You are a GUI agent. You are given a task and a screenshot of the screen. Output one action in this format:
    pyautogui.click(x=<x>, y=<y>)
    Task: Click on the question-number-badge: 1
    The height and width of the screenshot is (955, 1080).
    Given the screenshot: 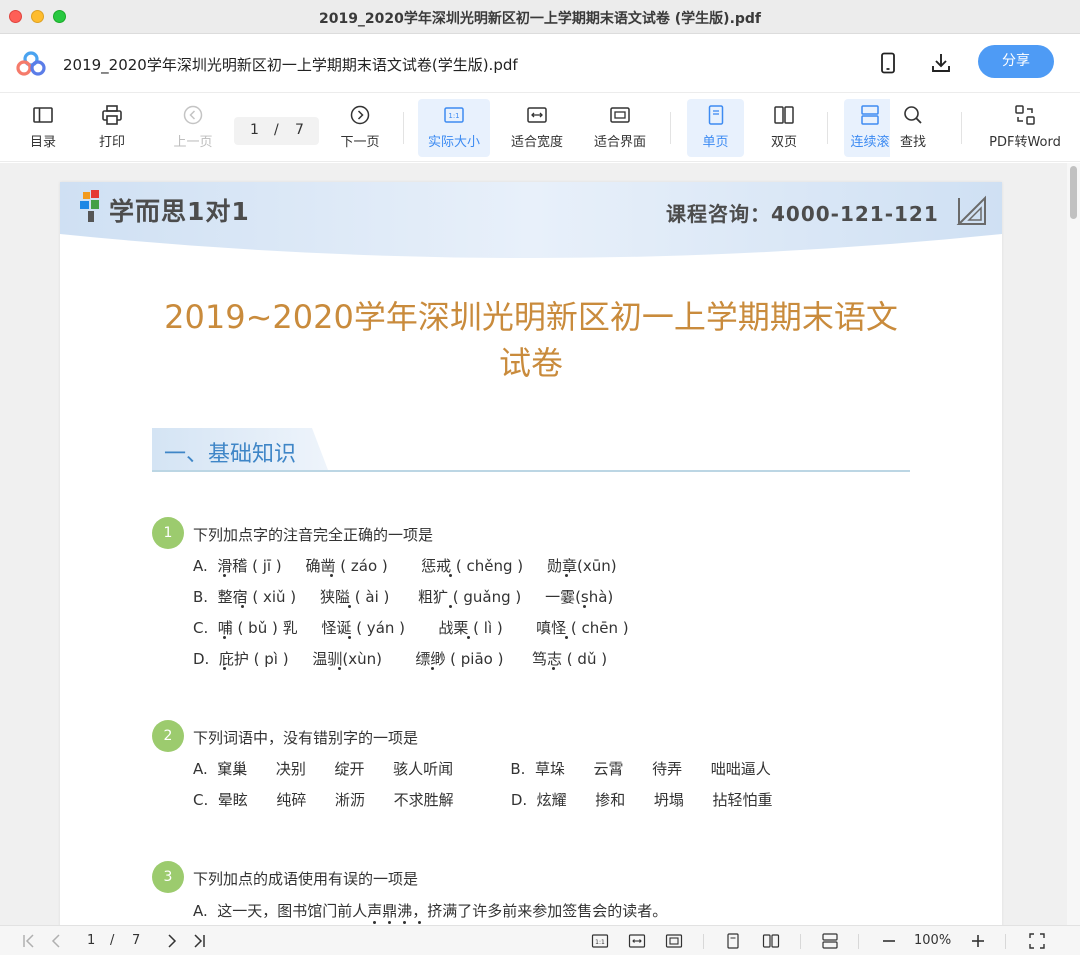 What is the action you would take?
    pyautogui.click(x=168, y=533)
    